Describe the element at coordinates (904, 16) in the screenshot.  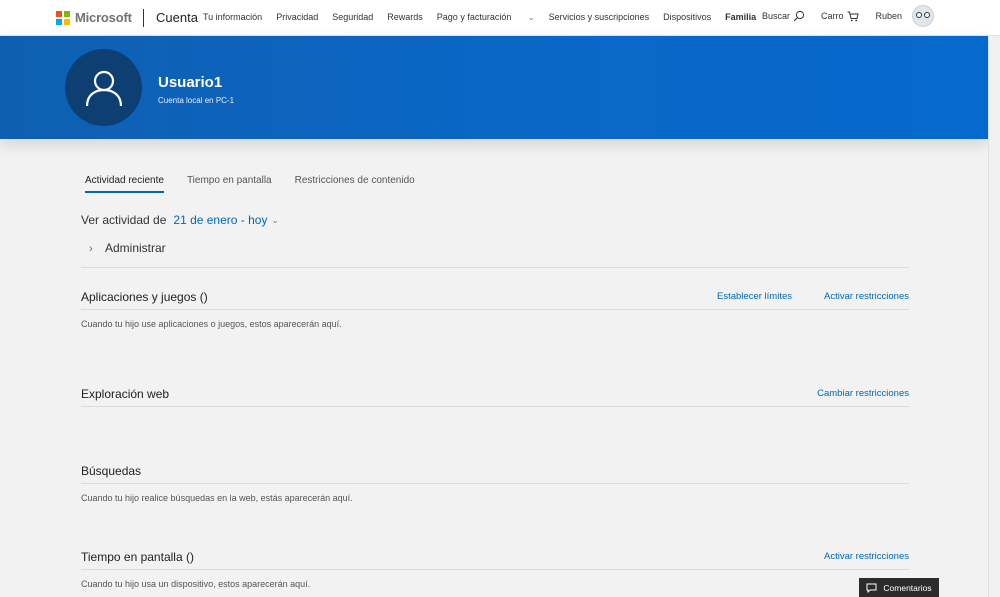
I see `account-menu: Ruben` at that location.